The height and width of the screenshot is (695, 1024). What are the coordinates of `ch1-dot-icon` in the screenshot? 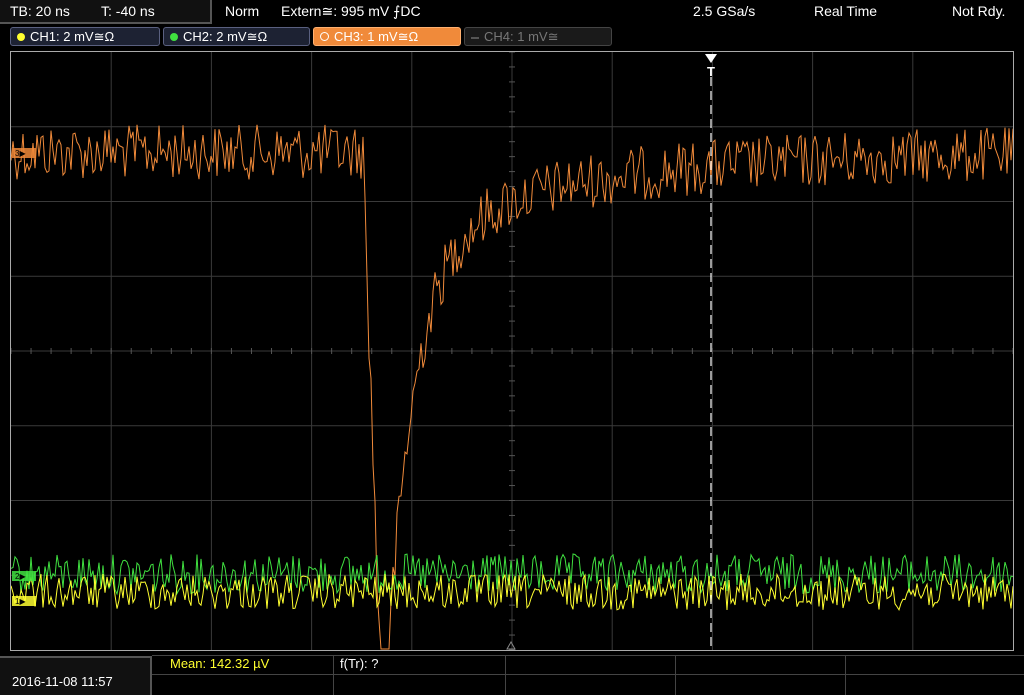 It's located at (21, 36).